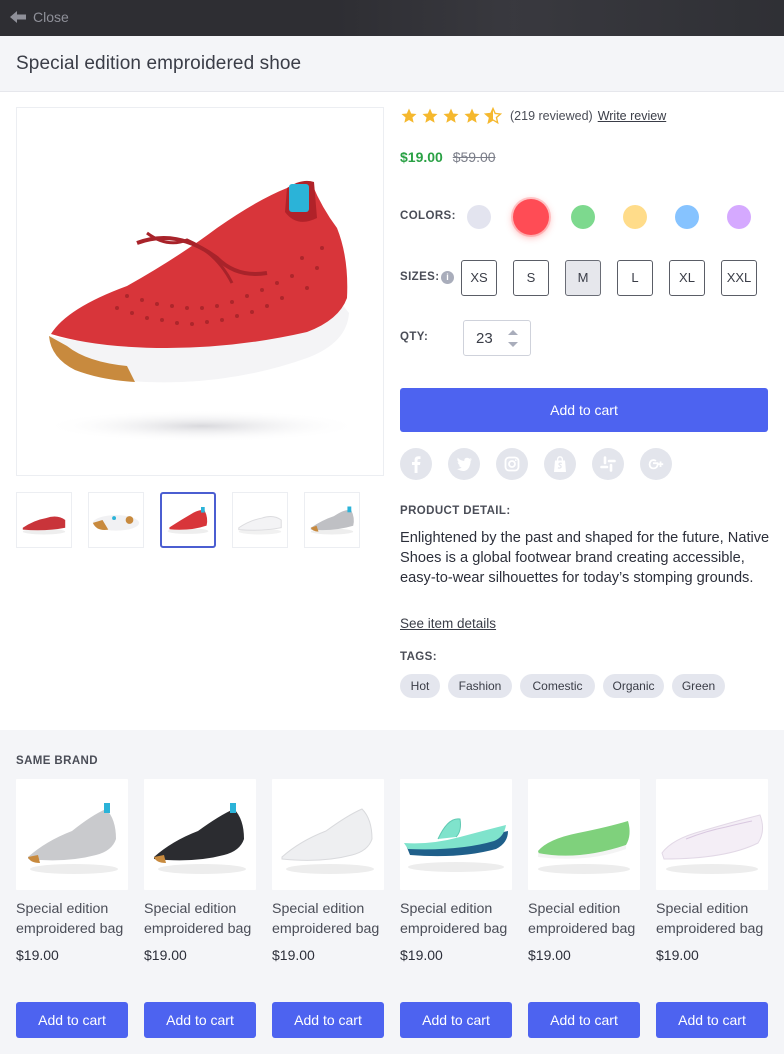 The width and height of the screenshot is (784, 1054). I want to click on top-bar: Close, so click(392, 18).